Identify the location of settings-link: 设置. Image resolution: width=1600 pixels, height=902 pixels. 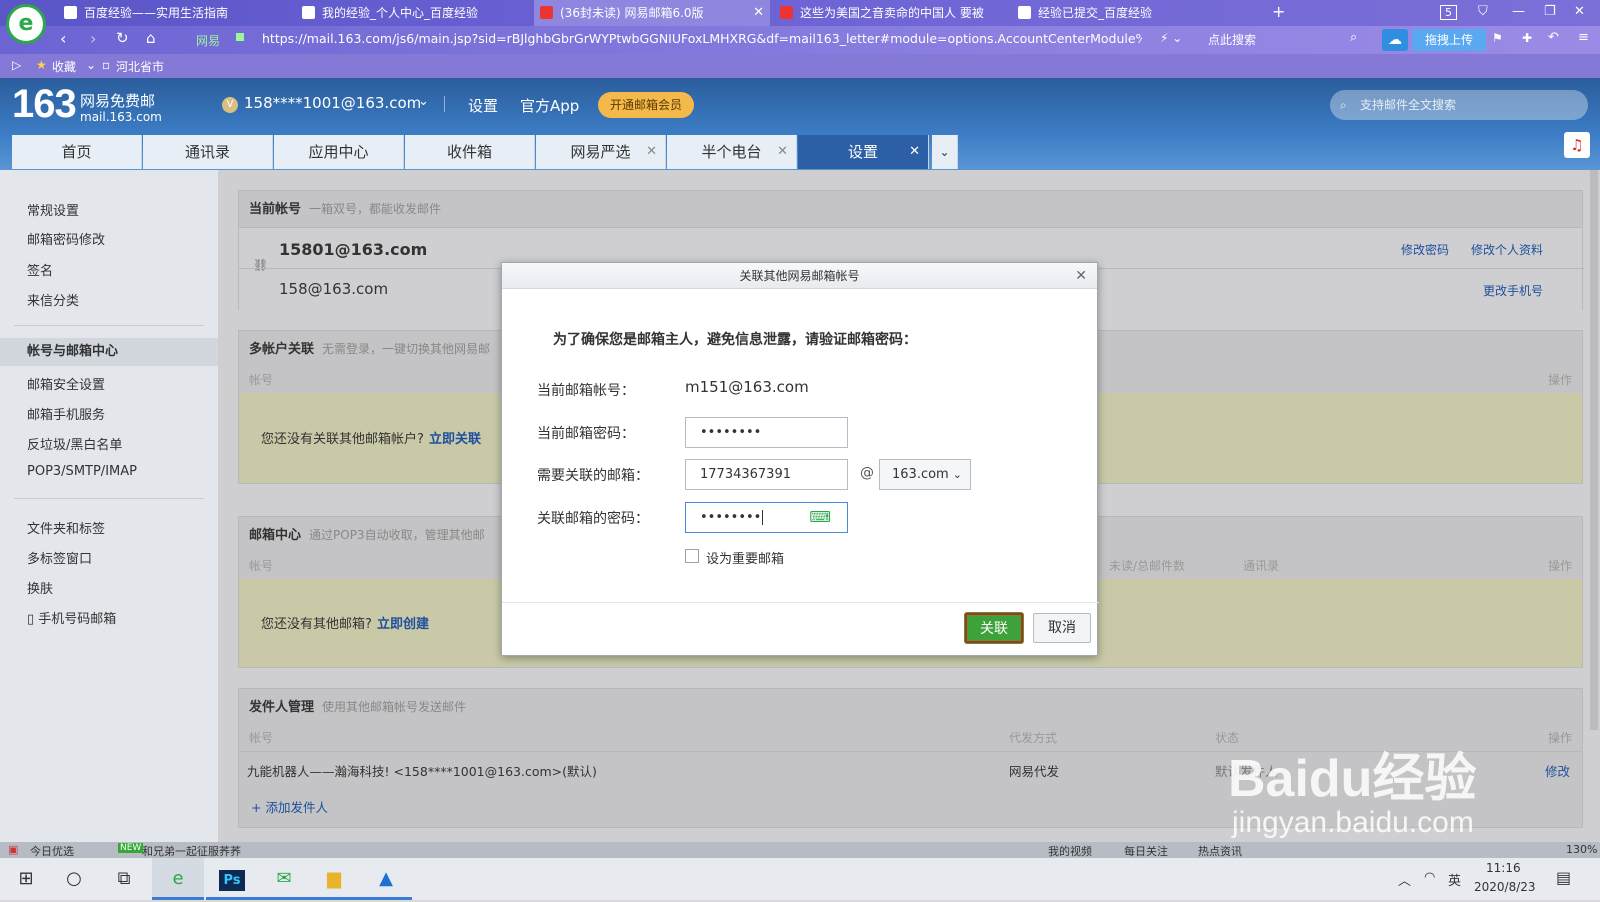
(483, 105).